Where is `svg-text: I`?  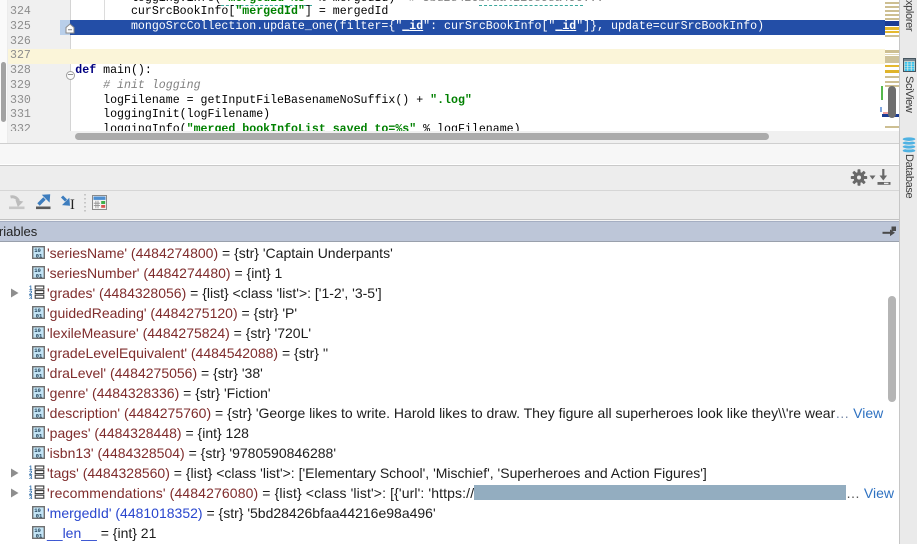
svg-text: I is located at coordinates (72, 205).